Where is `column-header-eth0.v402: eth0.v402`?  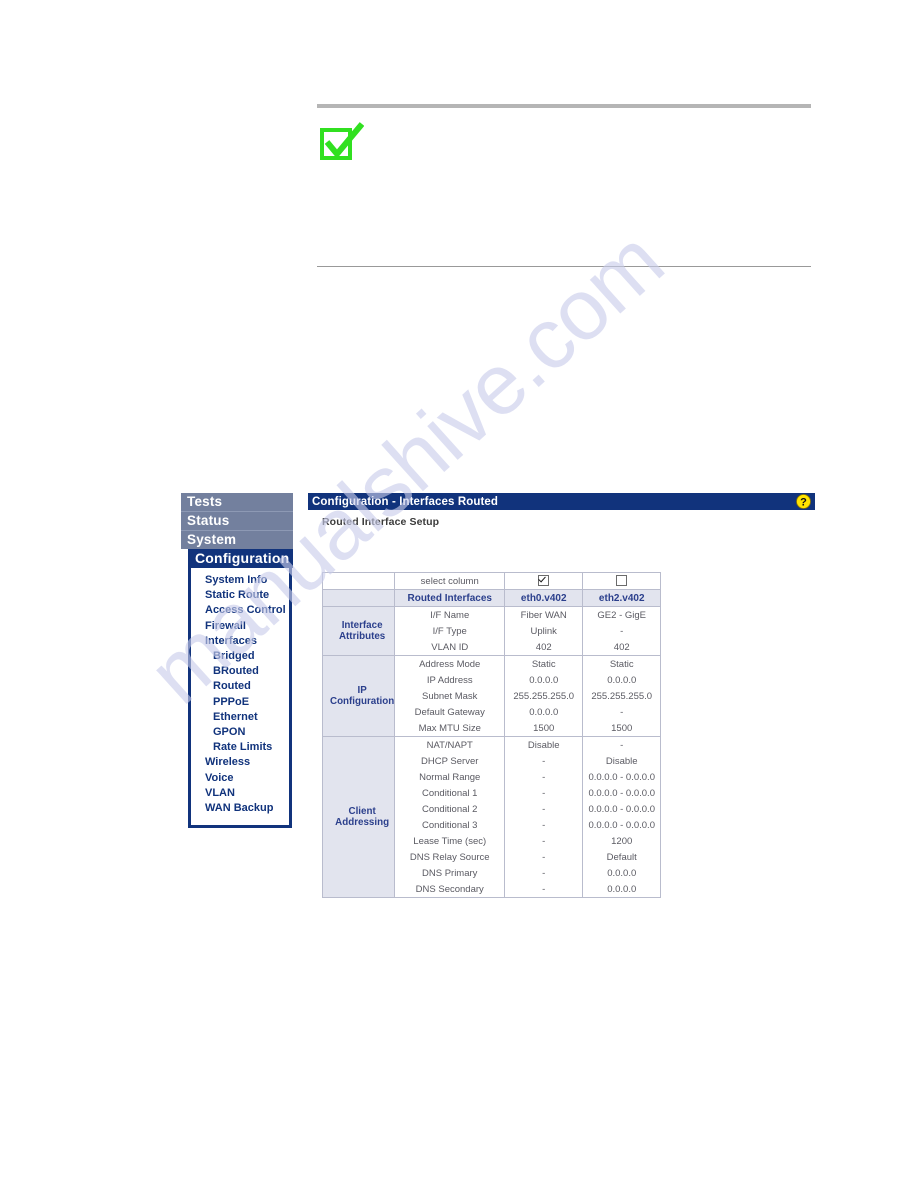 column-header-eth0.v402: eth0.v402 is located at coordinates (543, 598).